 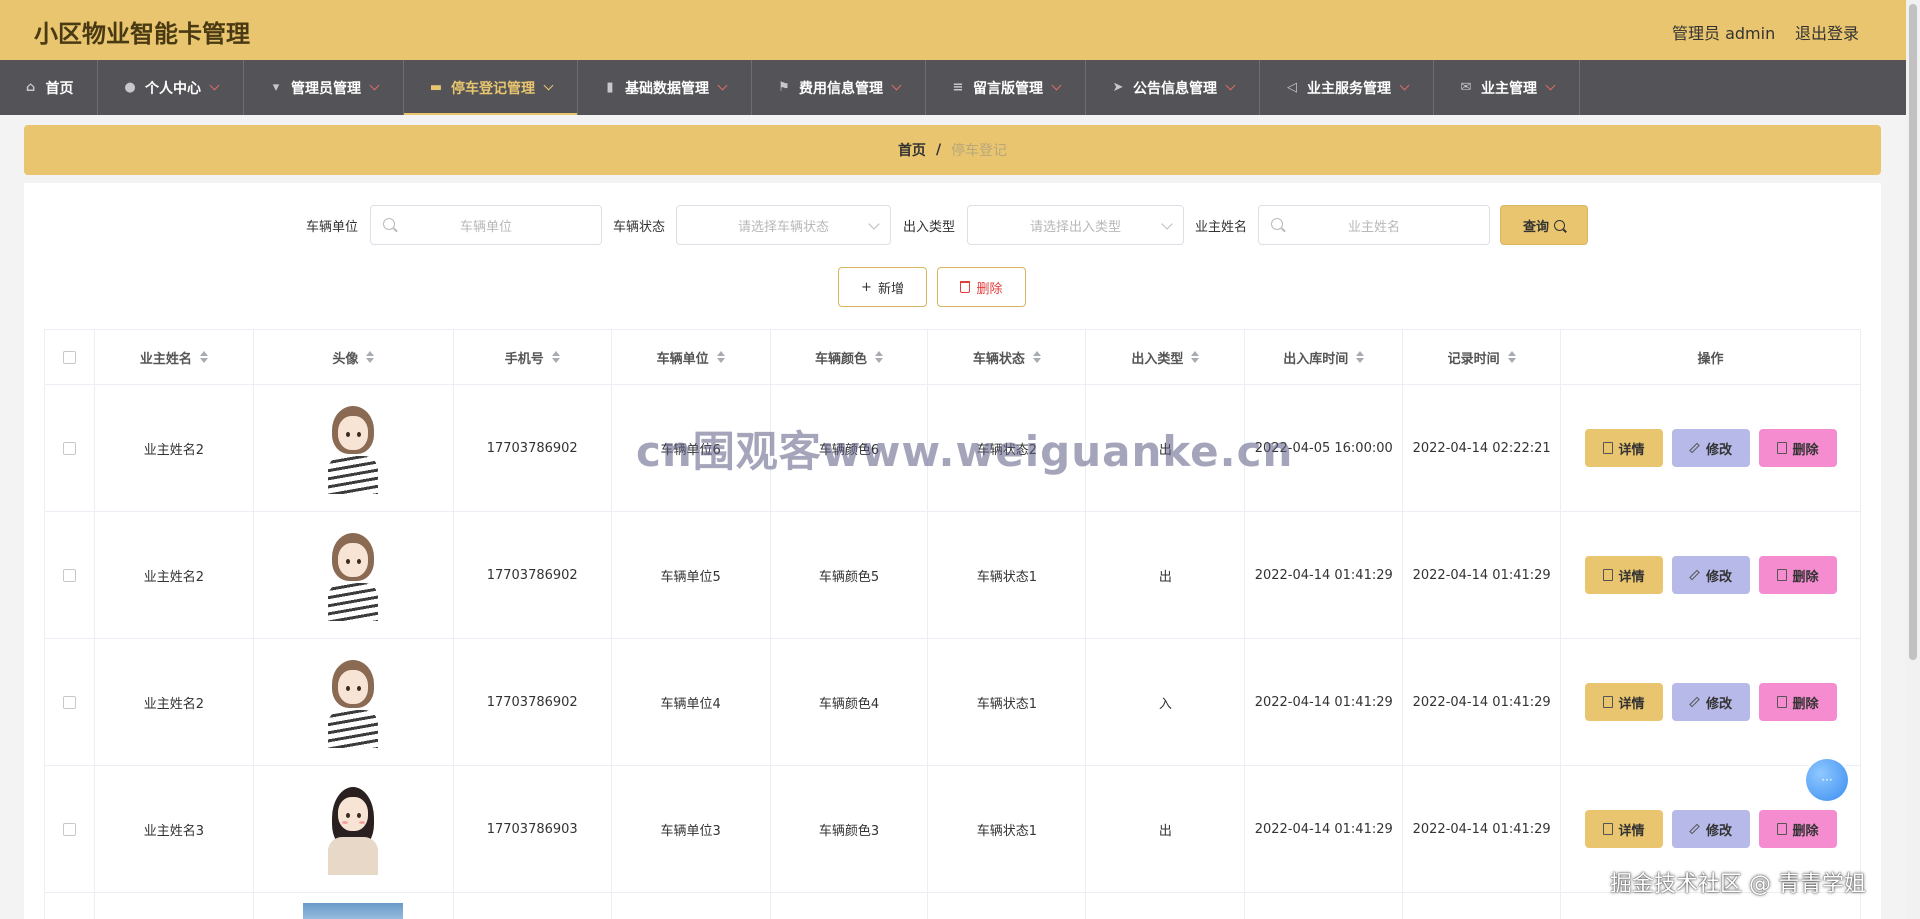 I want to click on detail-label: 详情, so click(x=1631, y=450).